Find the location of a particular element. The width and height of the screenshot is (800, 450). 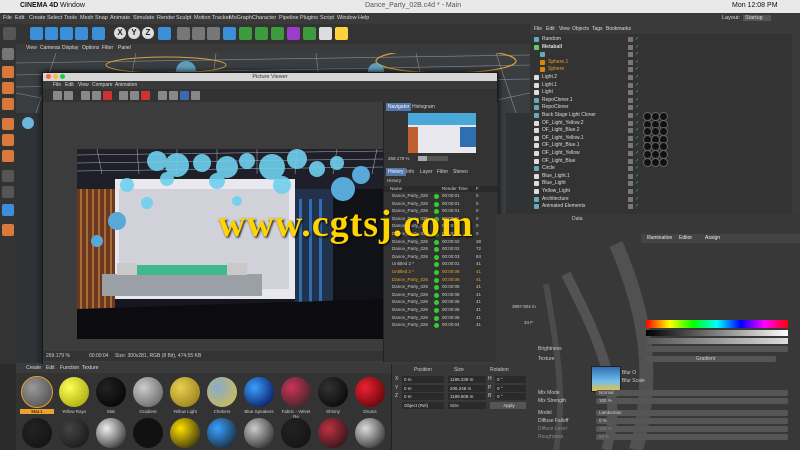

object-row: Circle ✓ is located at coordinates (662, 169).